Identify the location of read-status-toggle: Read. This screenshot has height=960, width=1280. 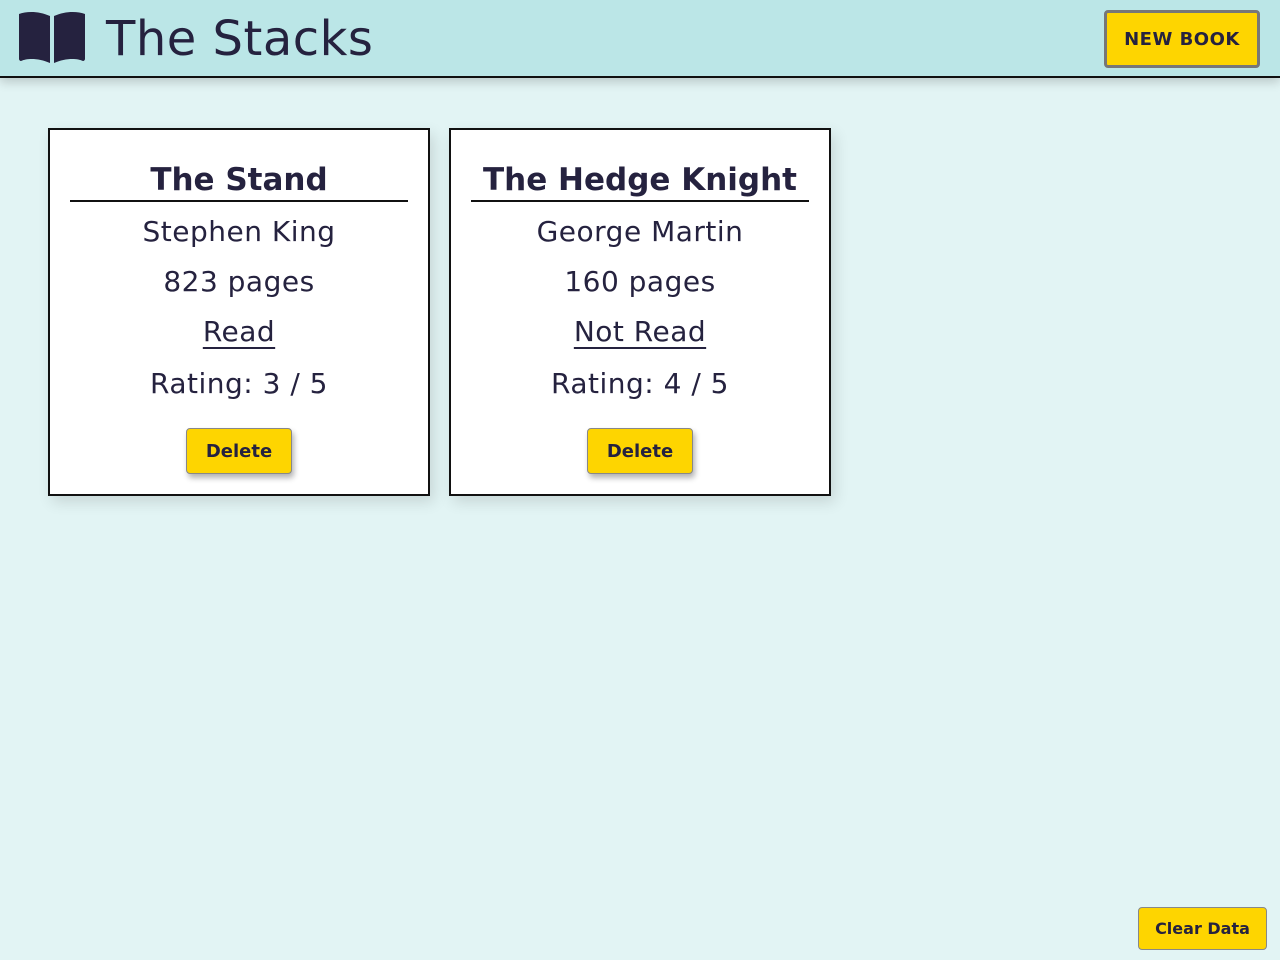
(239, 331).